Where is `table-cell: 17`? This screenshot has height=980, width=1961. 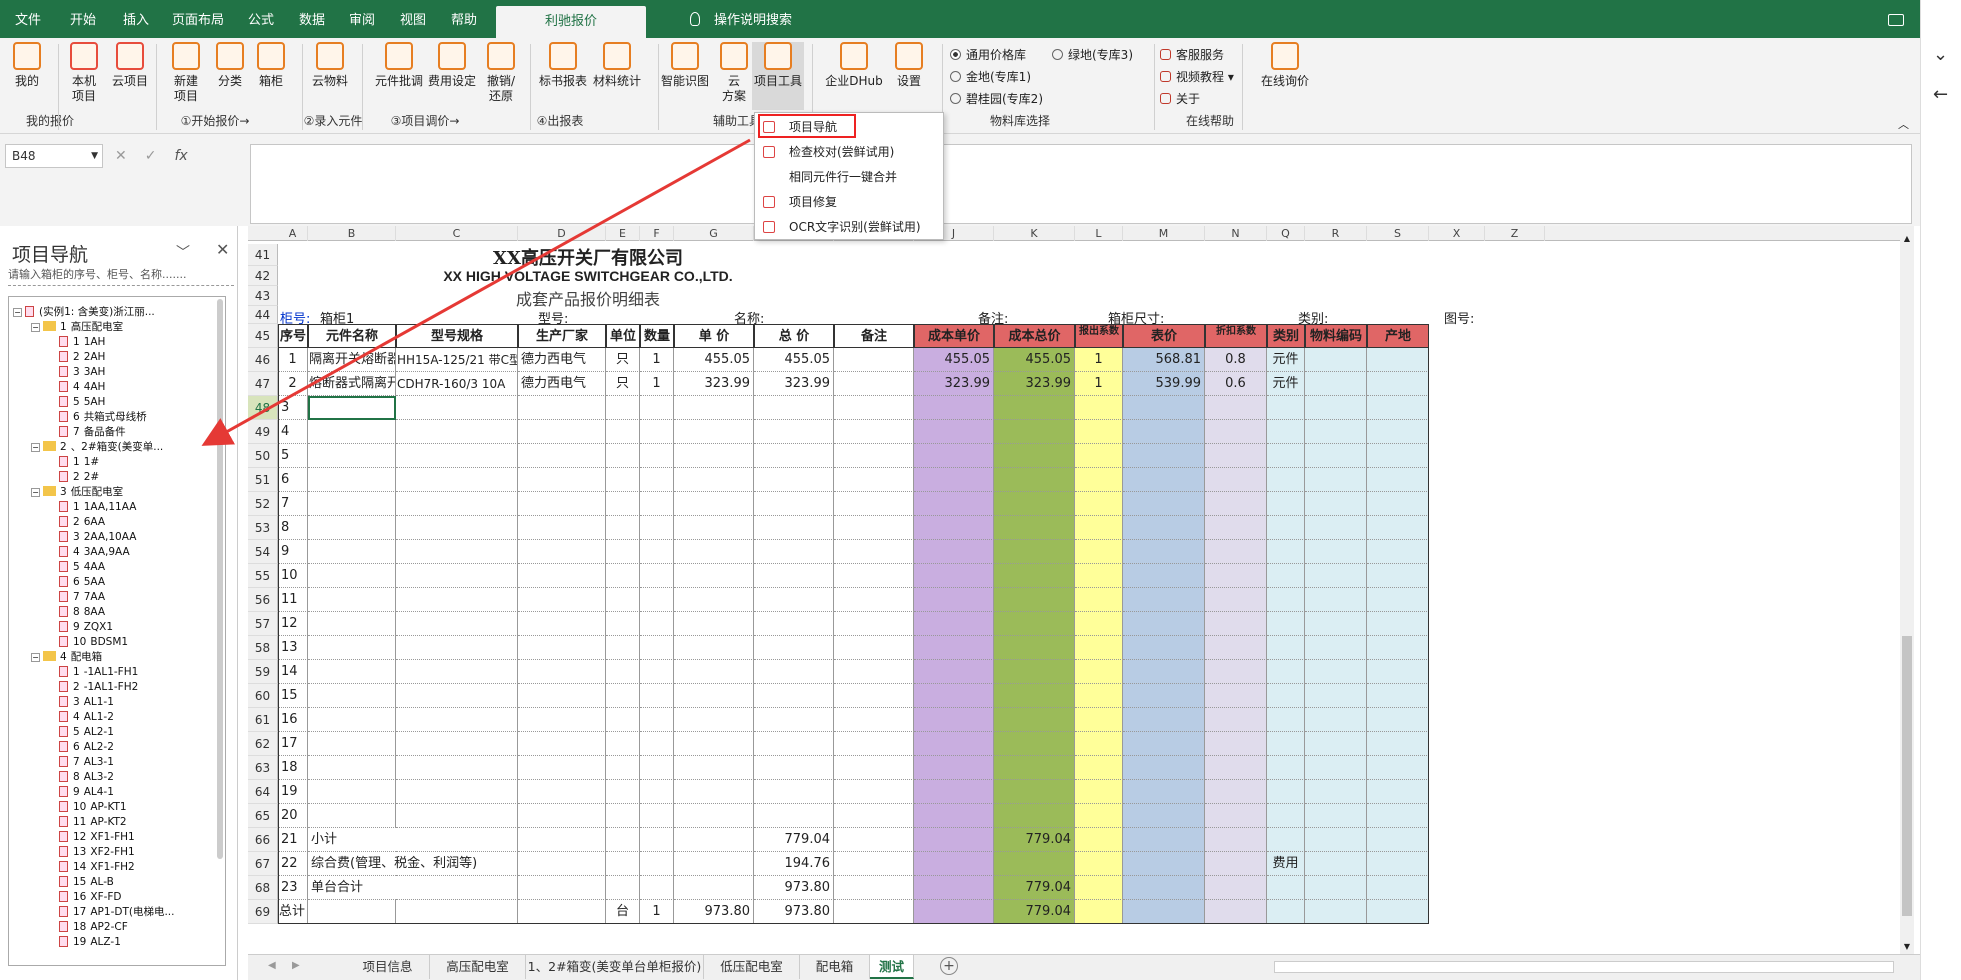 table-cell: 17 is located at coordinates (293, 744).